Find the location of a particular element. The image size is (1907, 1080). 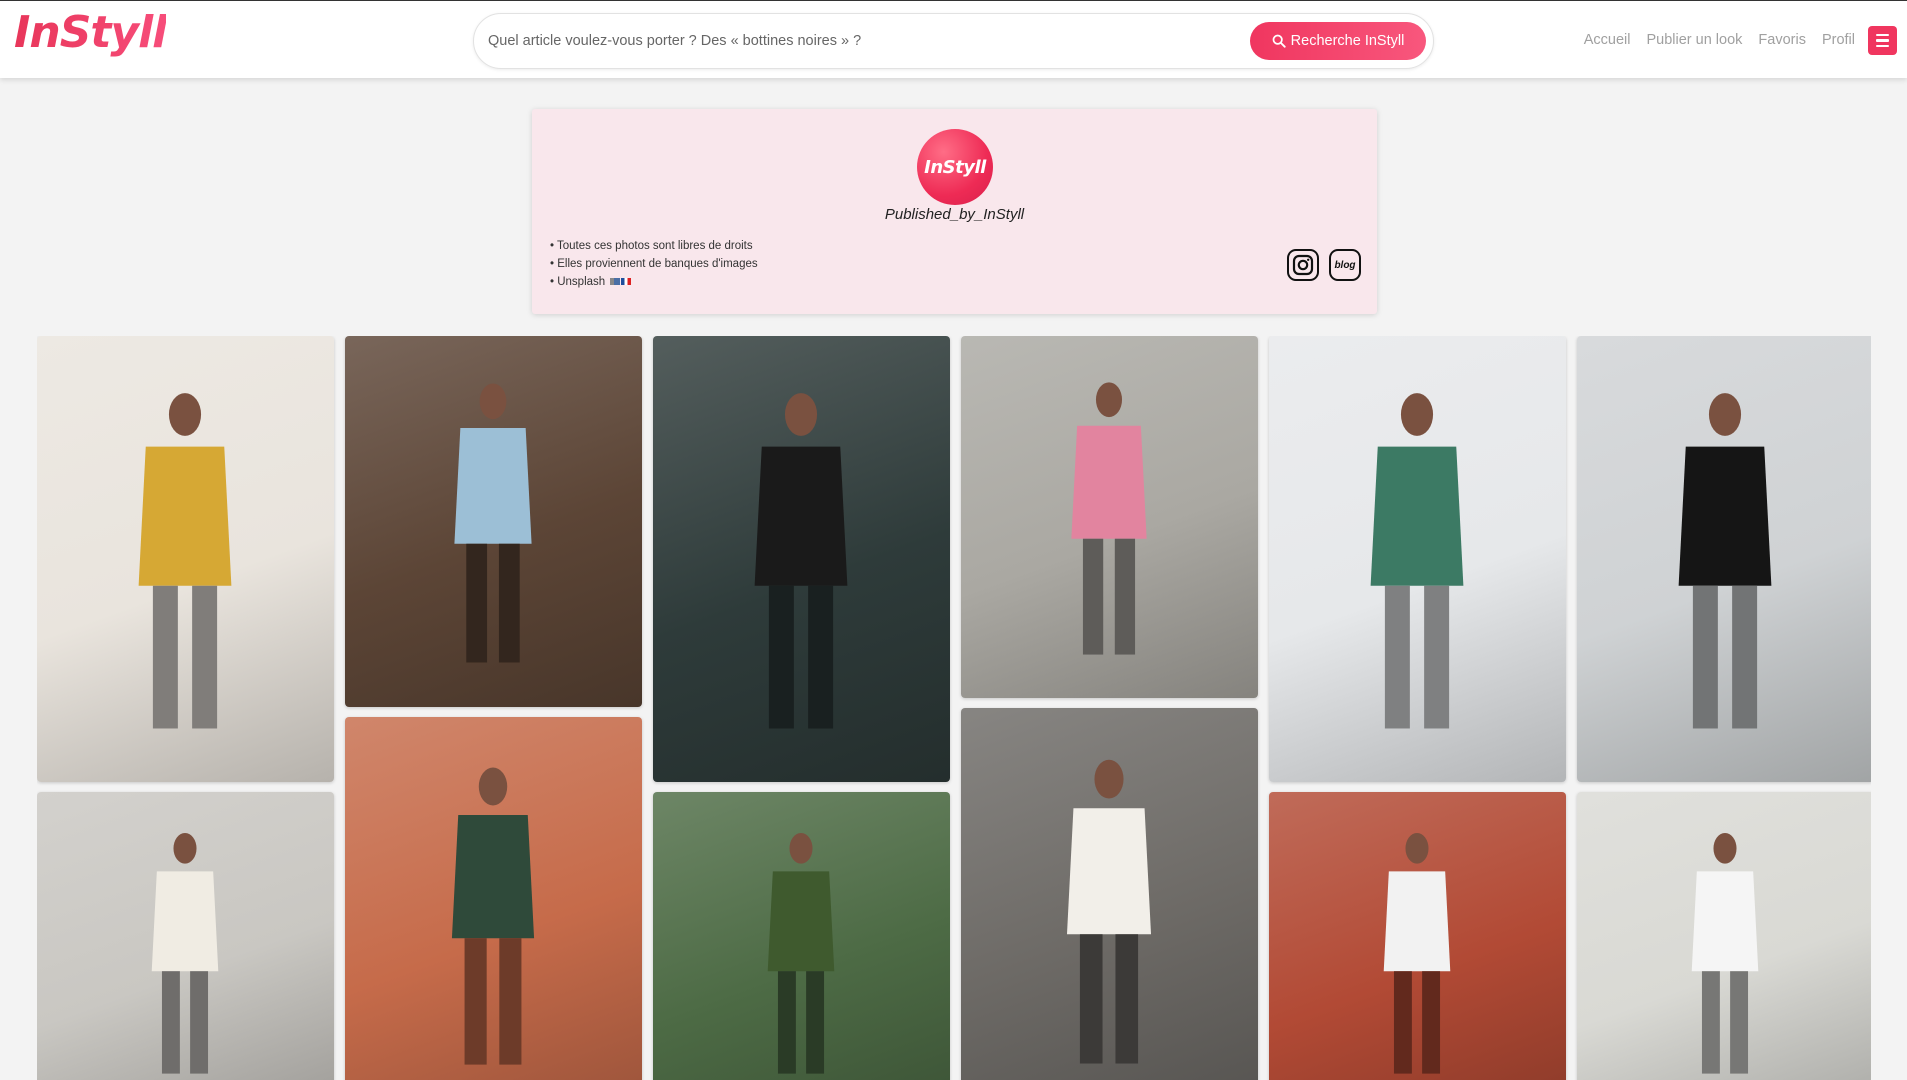

photo-card-woman-yellow-sweater-wicker-chair is located at coordinates (185, 559).